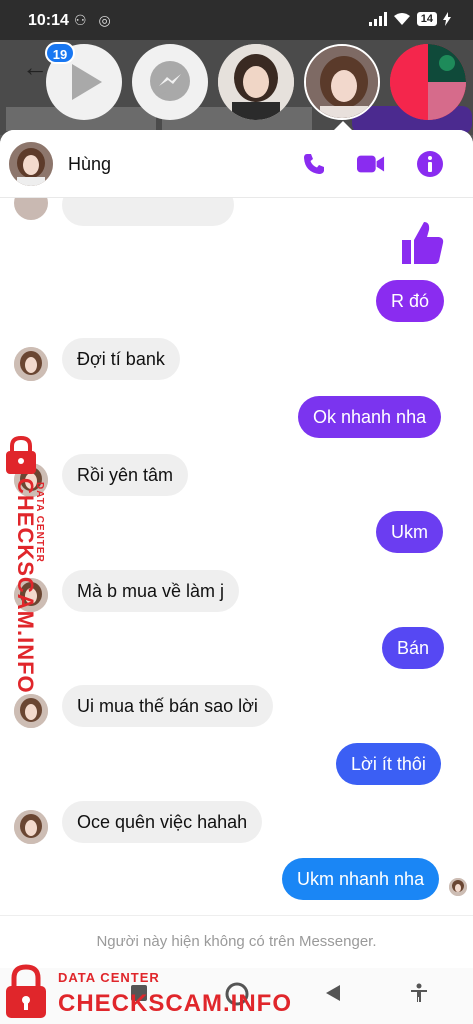  Describe the element at coordinates (422, 245) in the screenshot. I see `like-thumbs-up-icon` at that location.